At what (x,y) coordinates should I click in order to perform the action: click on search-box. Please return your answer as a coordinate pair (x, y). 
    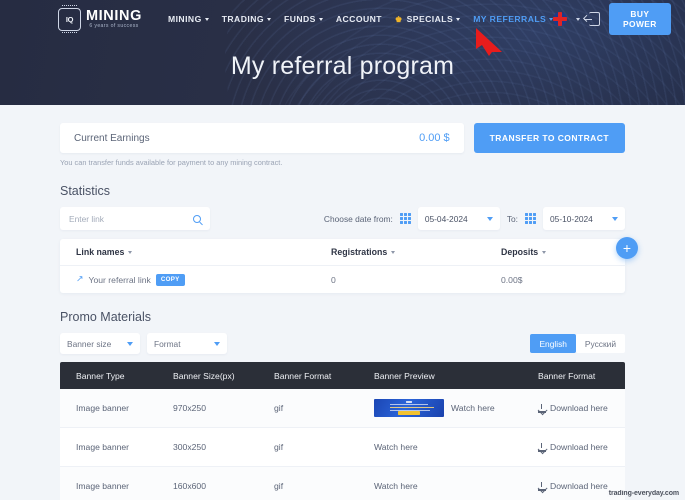
    Looking at the image, I should click on (135, 218).